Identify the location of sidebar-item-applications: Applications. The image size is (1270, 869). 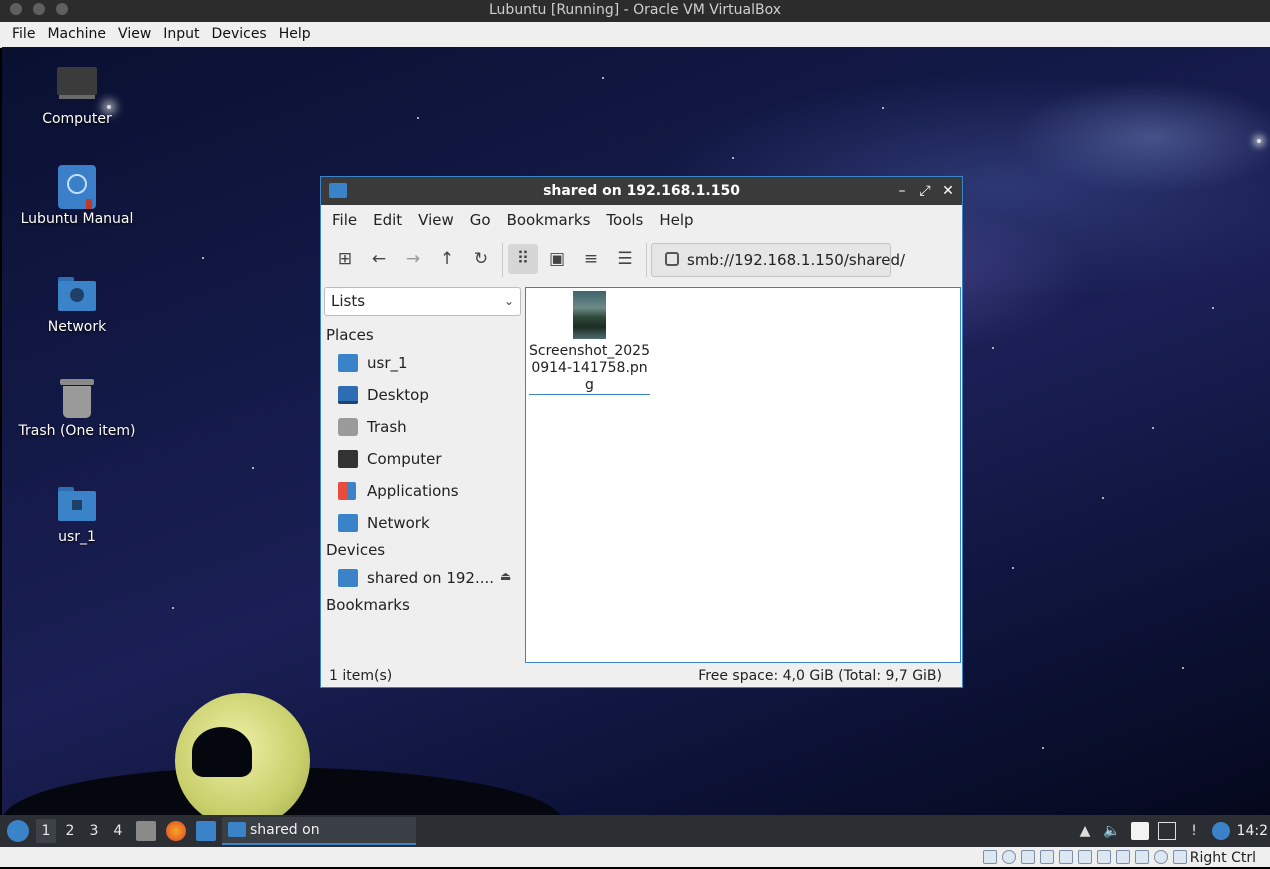
(428, 491).